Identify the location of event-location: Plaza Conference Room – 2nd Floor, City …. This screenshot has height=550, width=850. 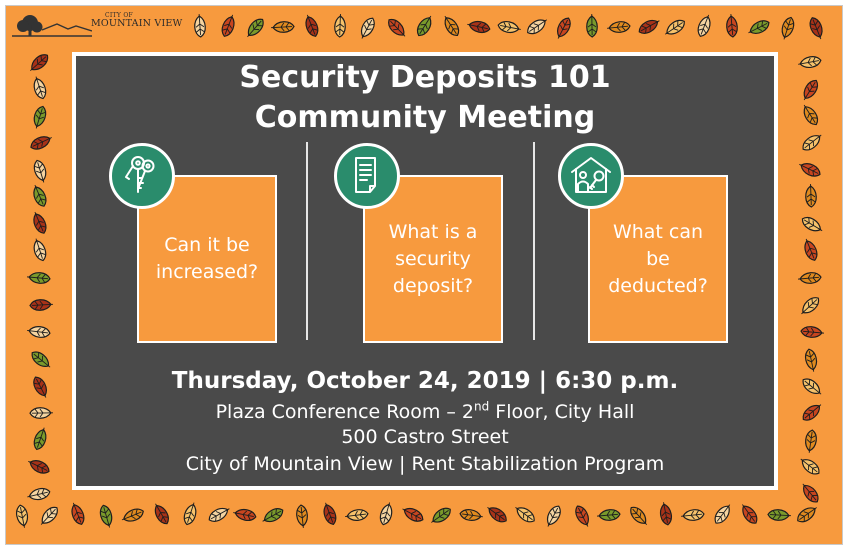
(425, 412).